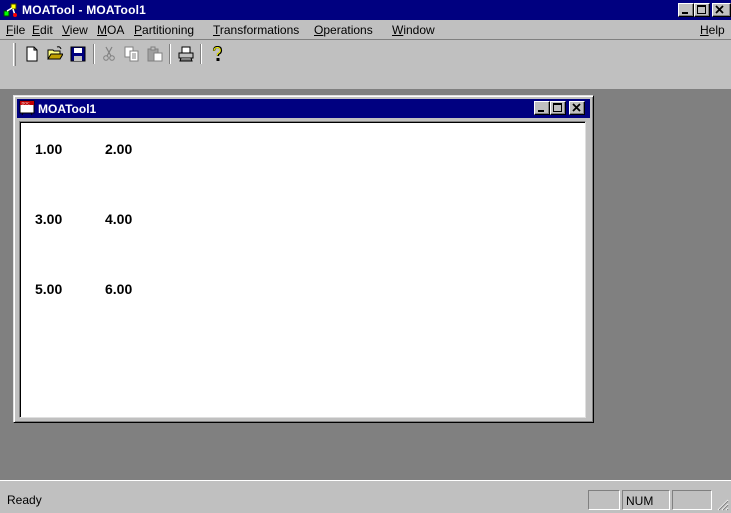  I want to click on menu-moa: MOA, so click(110, 30).